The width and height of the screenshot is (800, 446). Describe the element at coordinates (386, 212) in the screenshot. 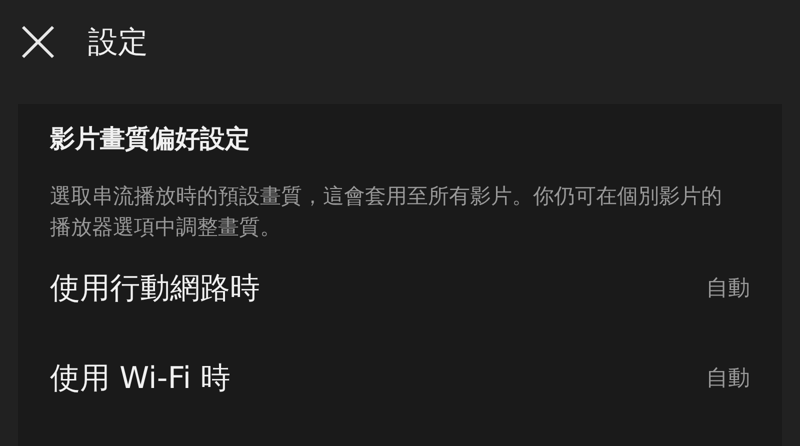

I see `section-description: 選取串流播放時的預設畫質，這會套用至所有影片。你仍可在個別影片的播放器選項中調整畫質。` at that location.